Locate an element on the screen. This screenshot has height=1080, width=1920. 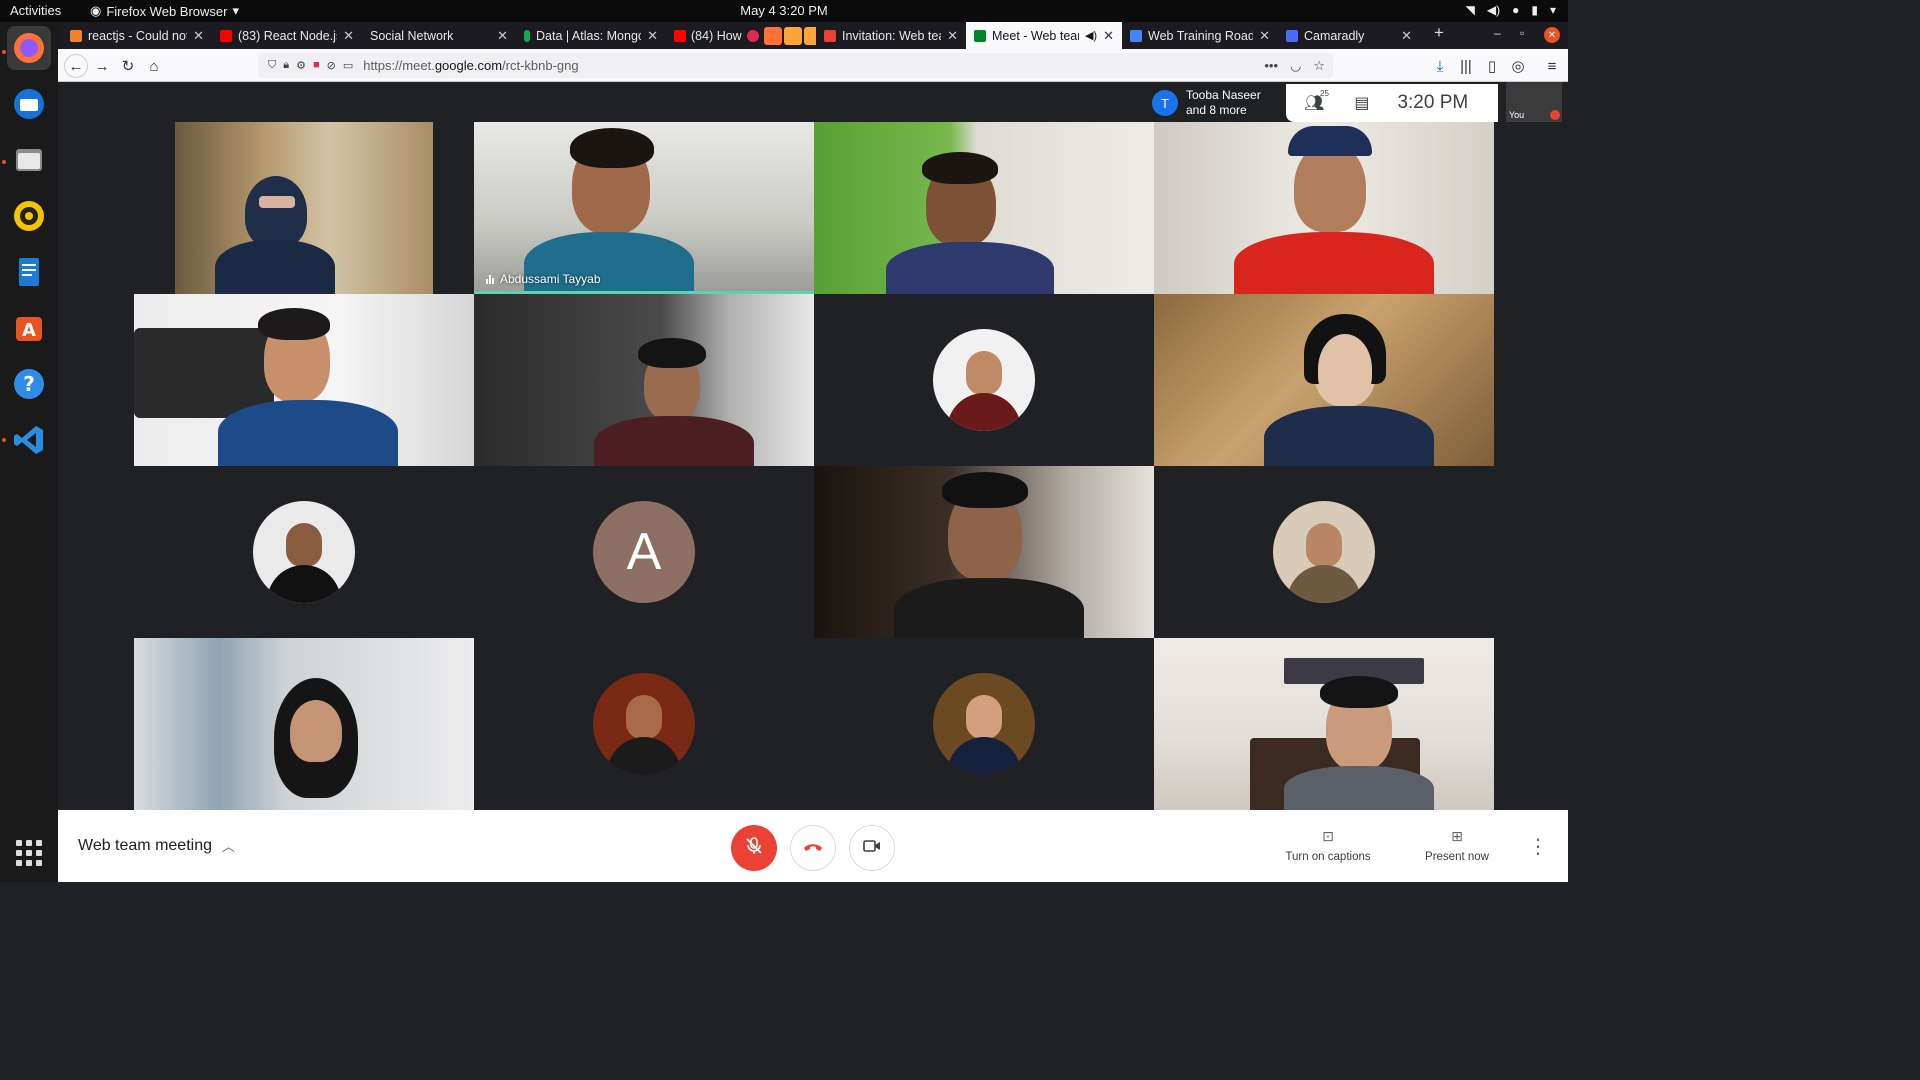
home-icon: ⌂ is located at coordinates (154, 66).